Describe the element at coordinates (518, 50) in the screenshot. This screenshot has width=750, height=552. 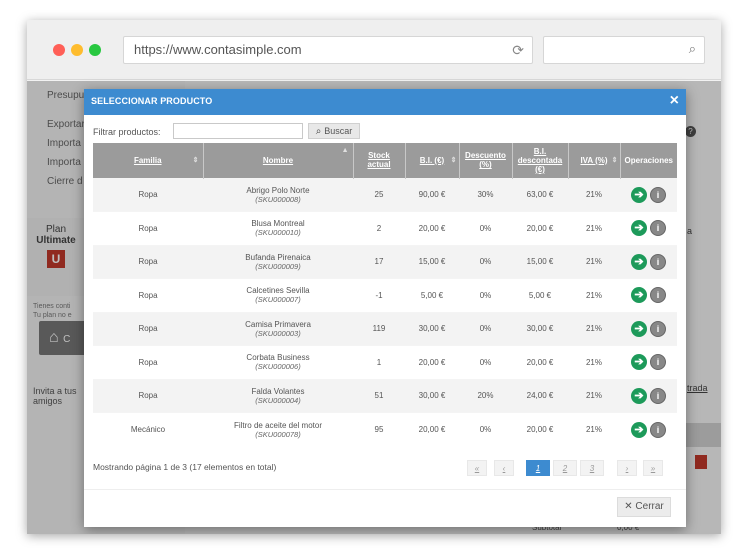
I see `reload-icon: ⟳` at that location.